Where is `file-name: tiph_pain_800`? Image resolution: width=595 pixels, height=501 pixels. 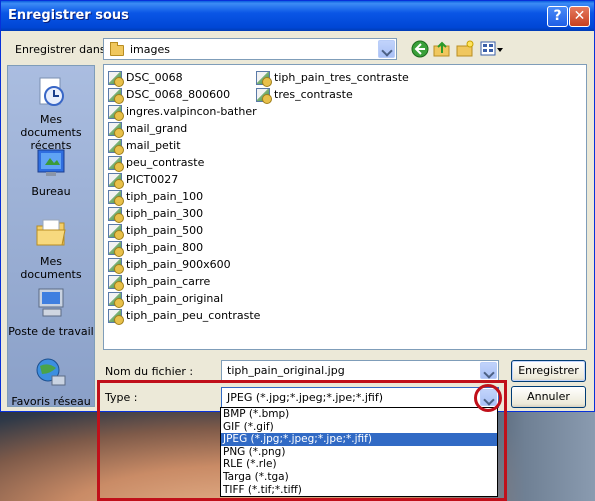 file-name: tiph_pain_800 is located at coordinates (165, 247).